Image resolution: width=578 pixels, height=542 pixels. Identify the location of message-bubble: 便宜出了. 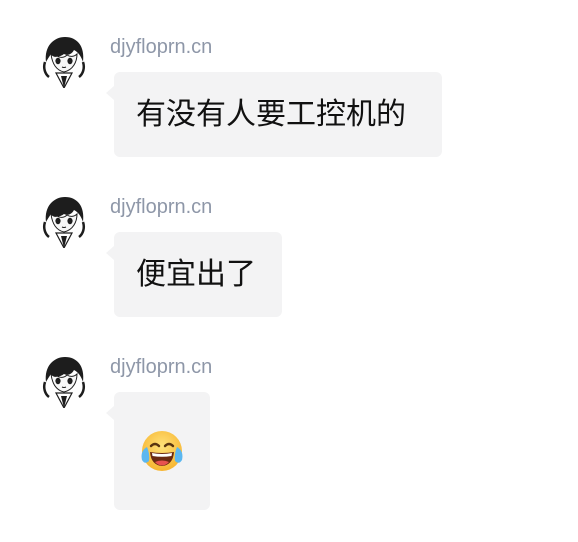
(194, 274).